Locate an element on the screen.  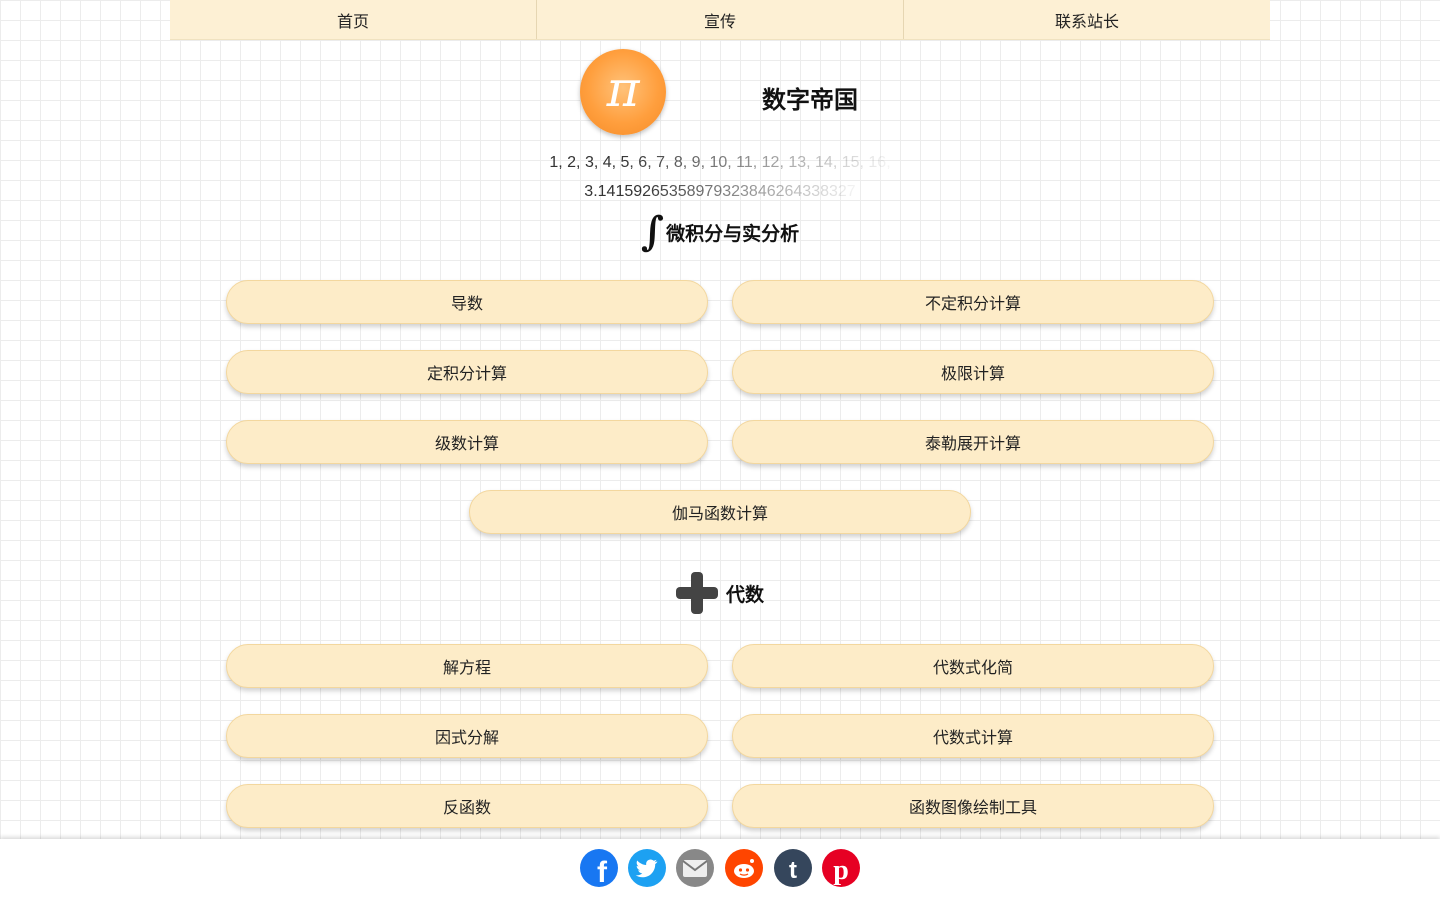
derivative-button: 导数 is located at coordinates (467, 302).